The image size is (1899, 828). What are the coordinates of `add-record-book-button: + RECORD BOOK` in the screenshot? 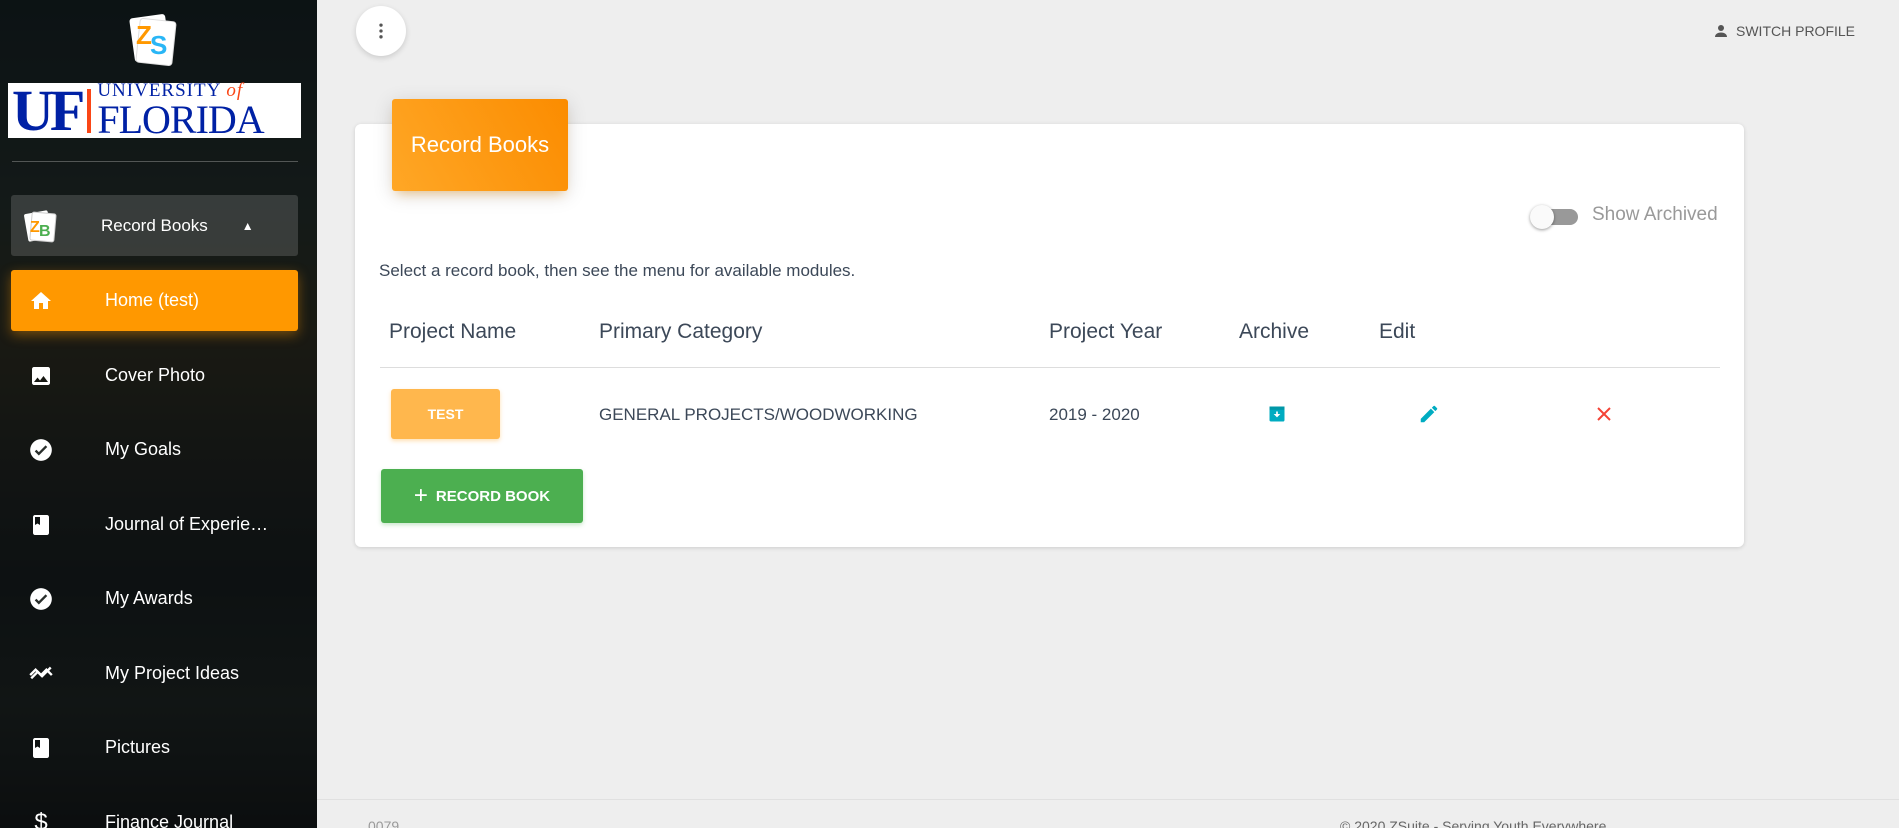 It's located at (482, 496).